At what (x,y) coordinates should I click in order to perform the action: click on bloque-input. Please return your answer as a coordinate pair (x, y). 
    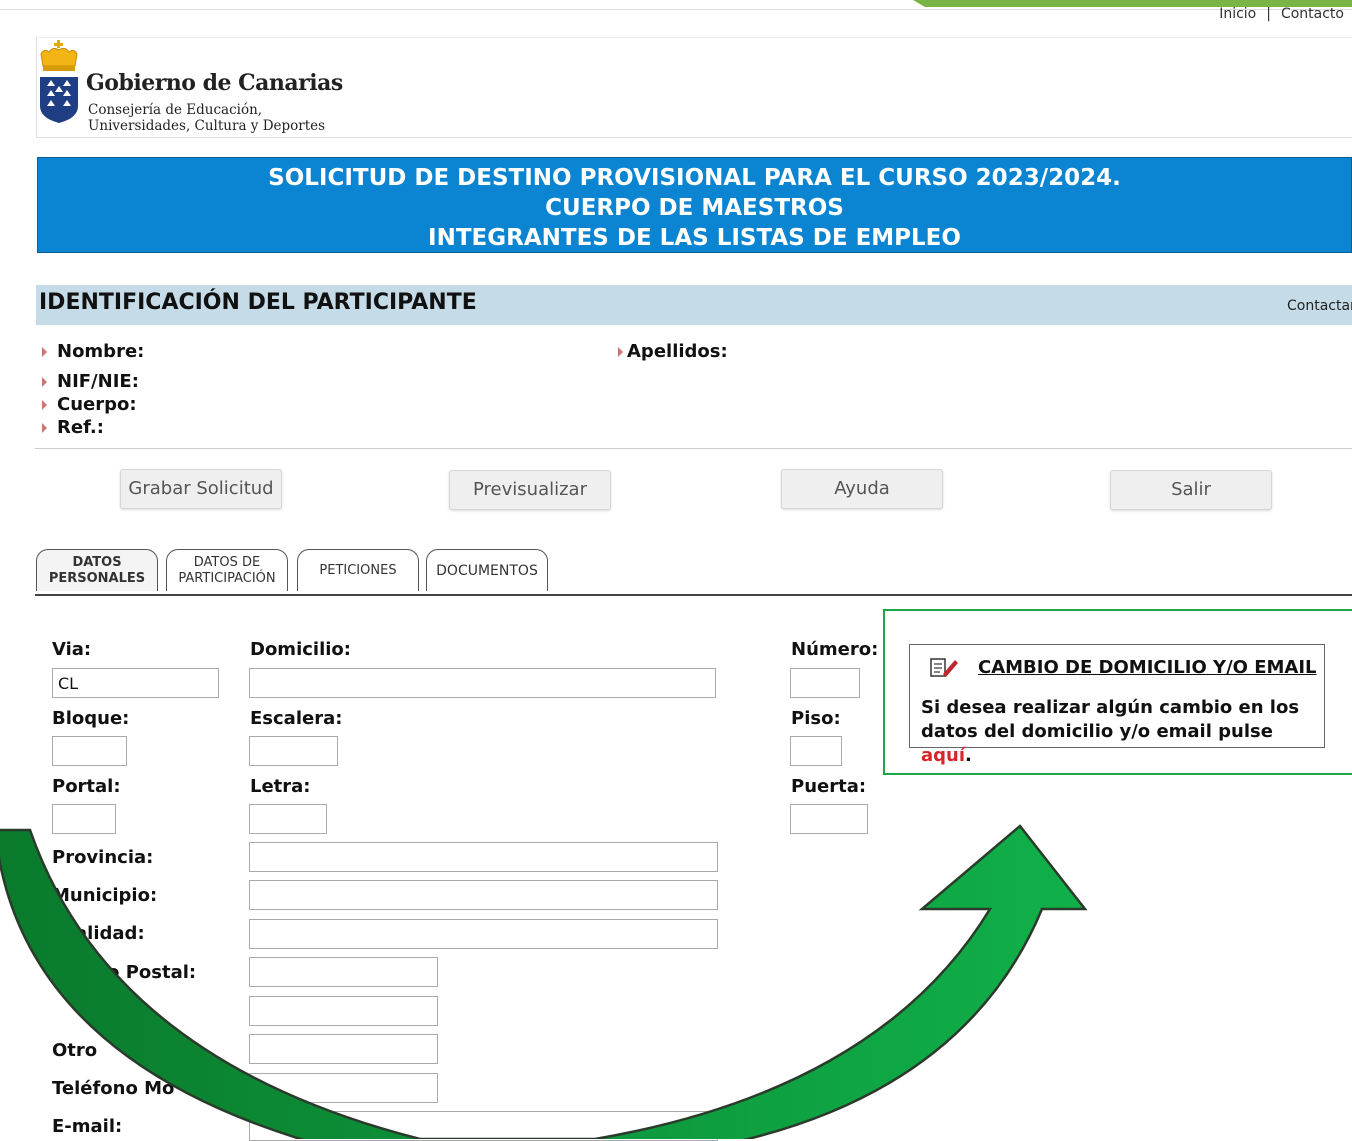
    Looking at the image, I should click on (89, 751).